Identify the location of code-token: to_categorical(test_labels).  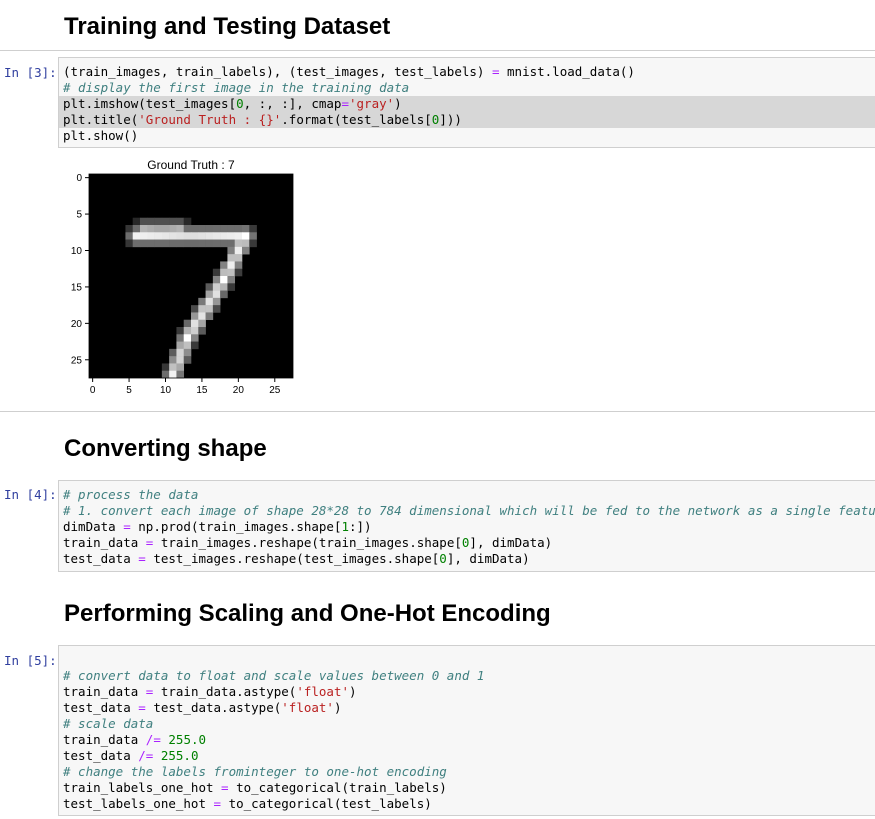
(326, 803).